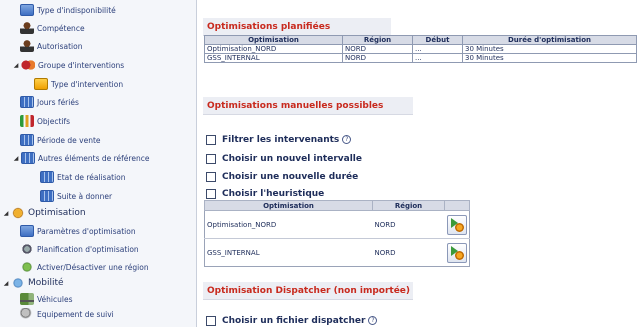 This screenshot has width=637, height=327. What do you see at coordinates (457, 205) in the screenshot?
I see `col-header-action` at bounding box center [457, 205].